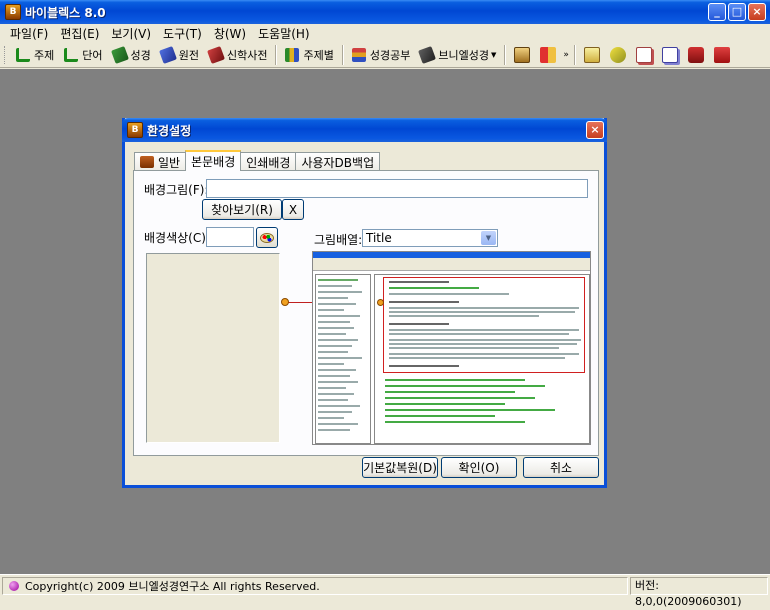 The image size is (770, 610). What do you see at coordinates (160, 161) in the screenshot?
I see `tab-general: 일반` at bounding box center [160, 161].